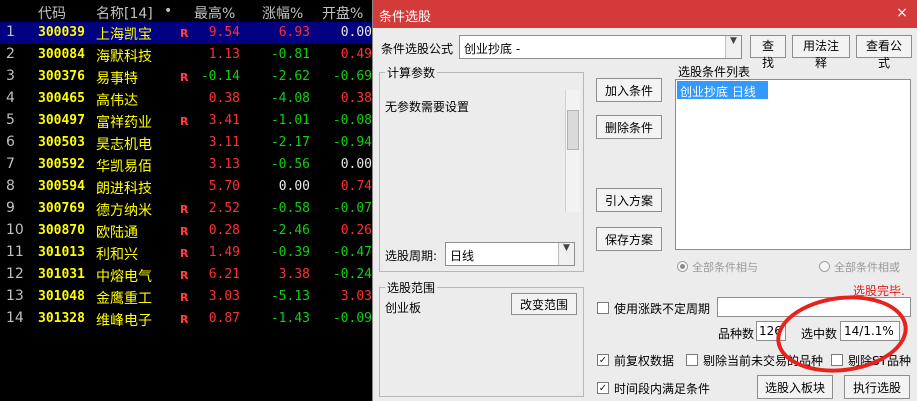 The height and width of the screenshot is (401, 917). Describe the element at coordinates (124, 277) in the screenshot. I see `stock-name: 中熔电气` at that location.